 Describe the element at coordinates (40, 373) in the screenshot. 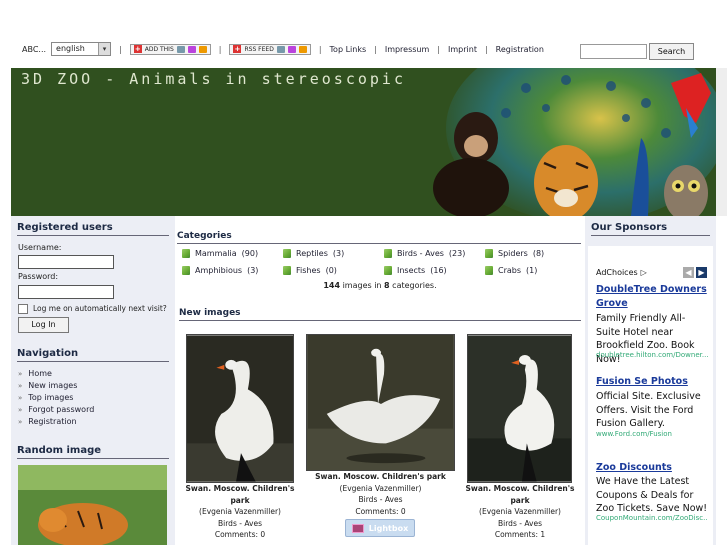

I see `nav-item-label: Home` at that location.